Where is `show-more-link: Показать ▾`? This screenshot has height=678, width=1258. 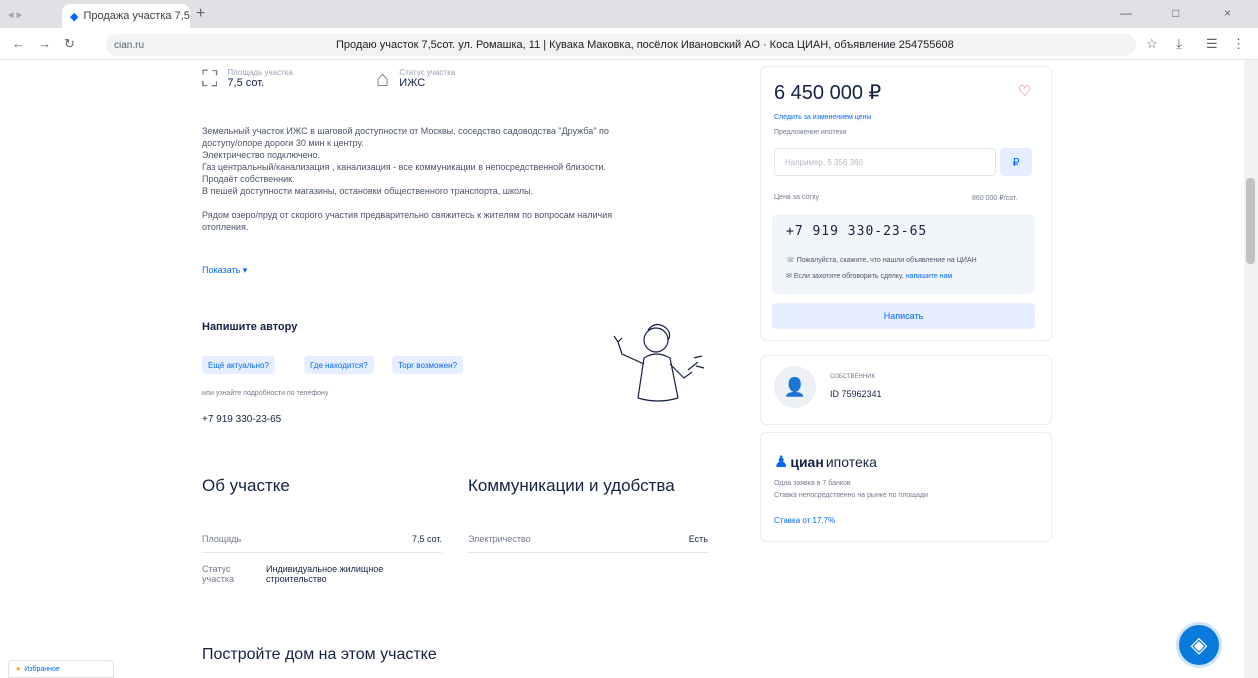 show-more-link: Показать ▾ is located at coordinates (224, 270).